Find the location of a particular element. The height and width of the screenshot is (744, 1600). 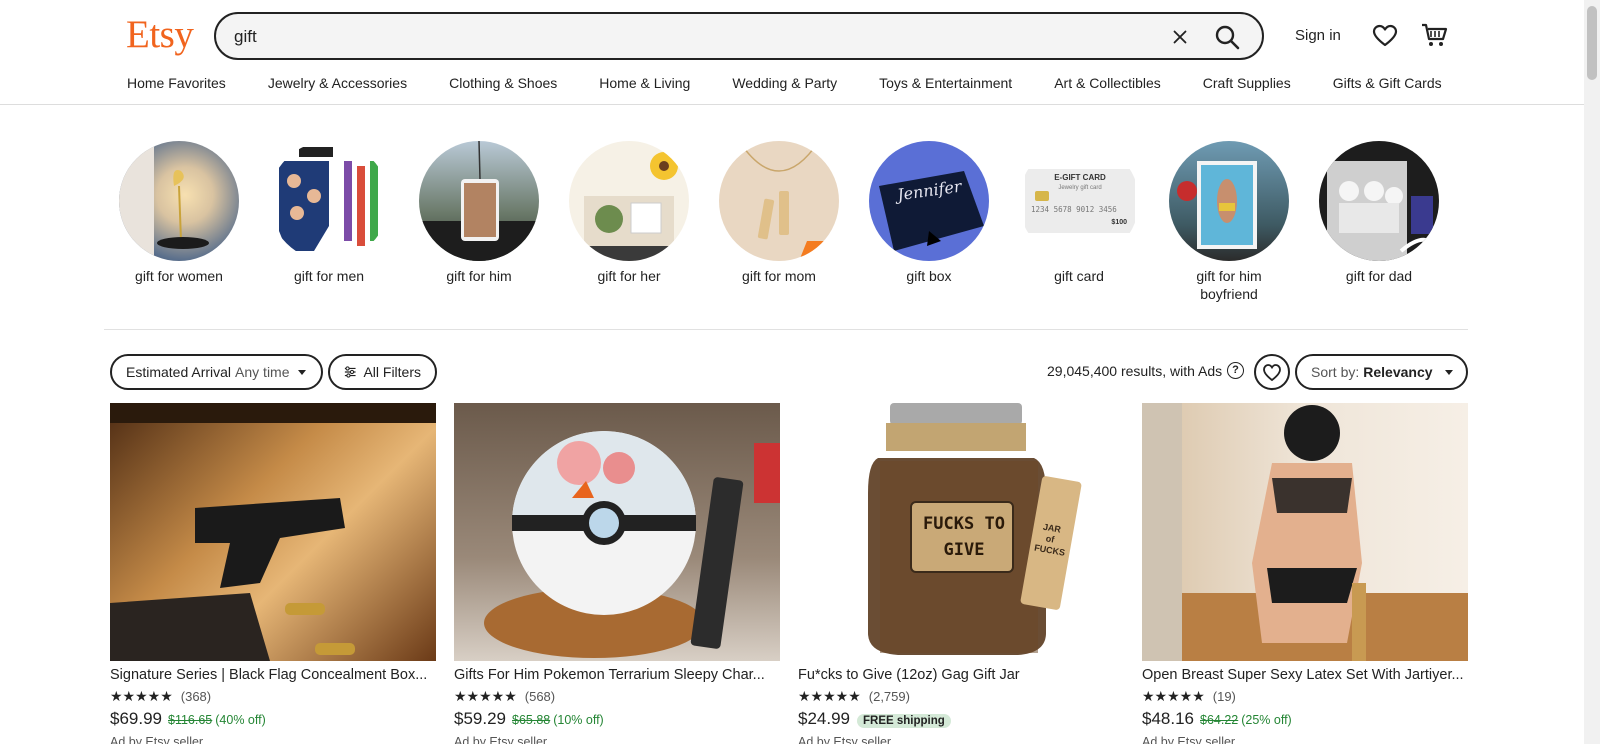

related-gift-for-dad: gift for dad is located at coordinates (1379, 213).